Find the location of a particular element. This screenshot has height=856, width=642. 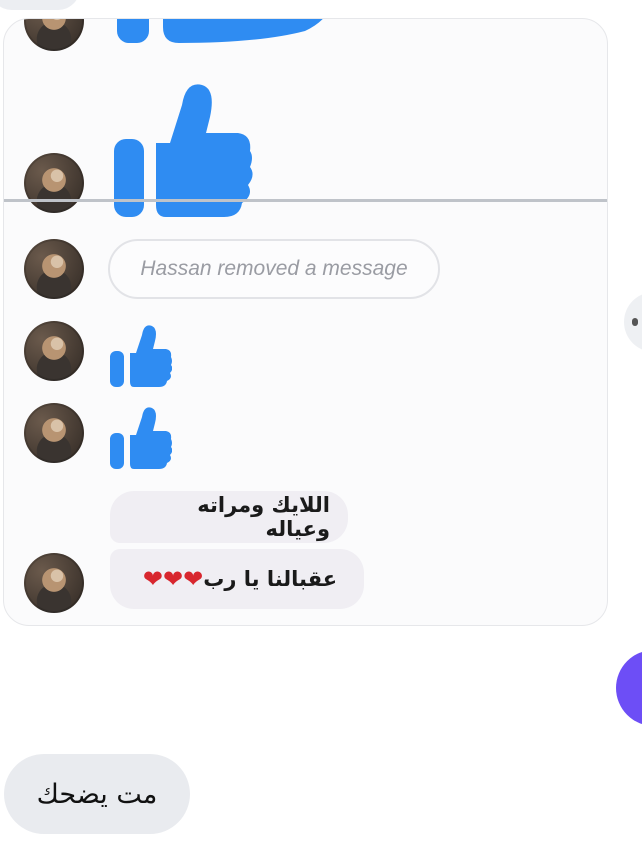

sent-message-bubble is located at coordinates (629, 688).